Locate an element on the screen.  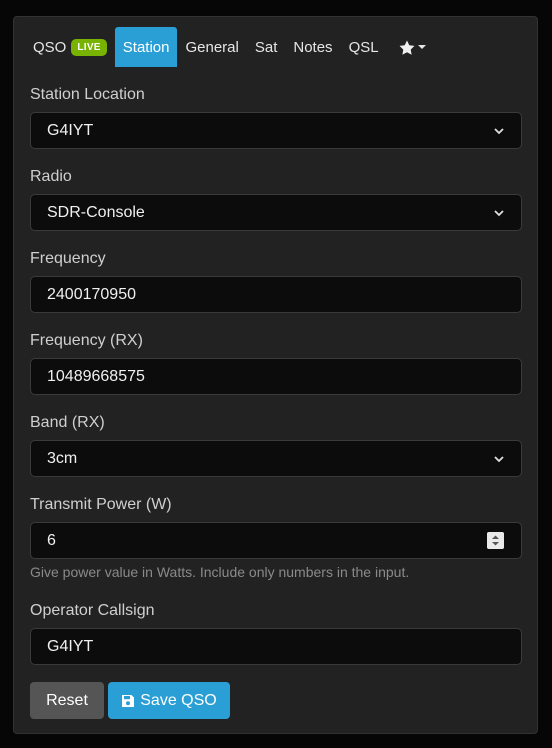
caret-down-icon is located at coordinates (421, 47).